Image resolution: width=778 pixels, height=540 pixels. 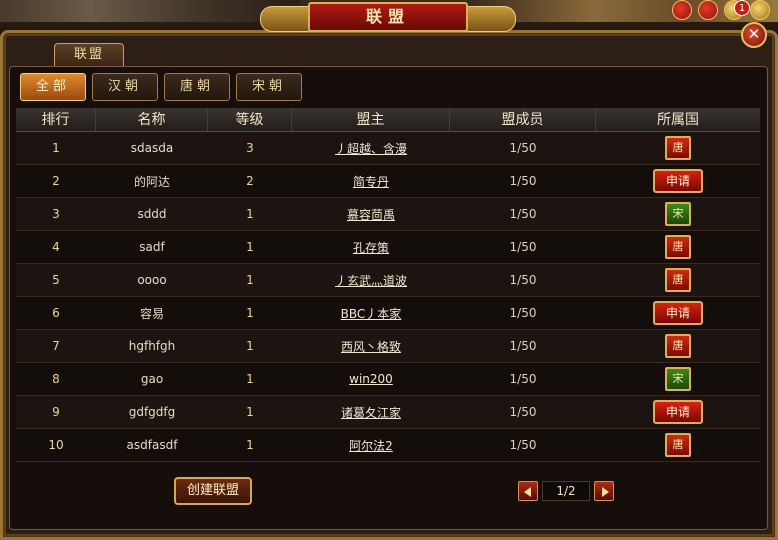 What do you see at coordinates (604, 491) in the screenshot?
I see `next-page-button` at bounding box center [604, 491].